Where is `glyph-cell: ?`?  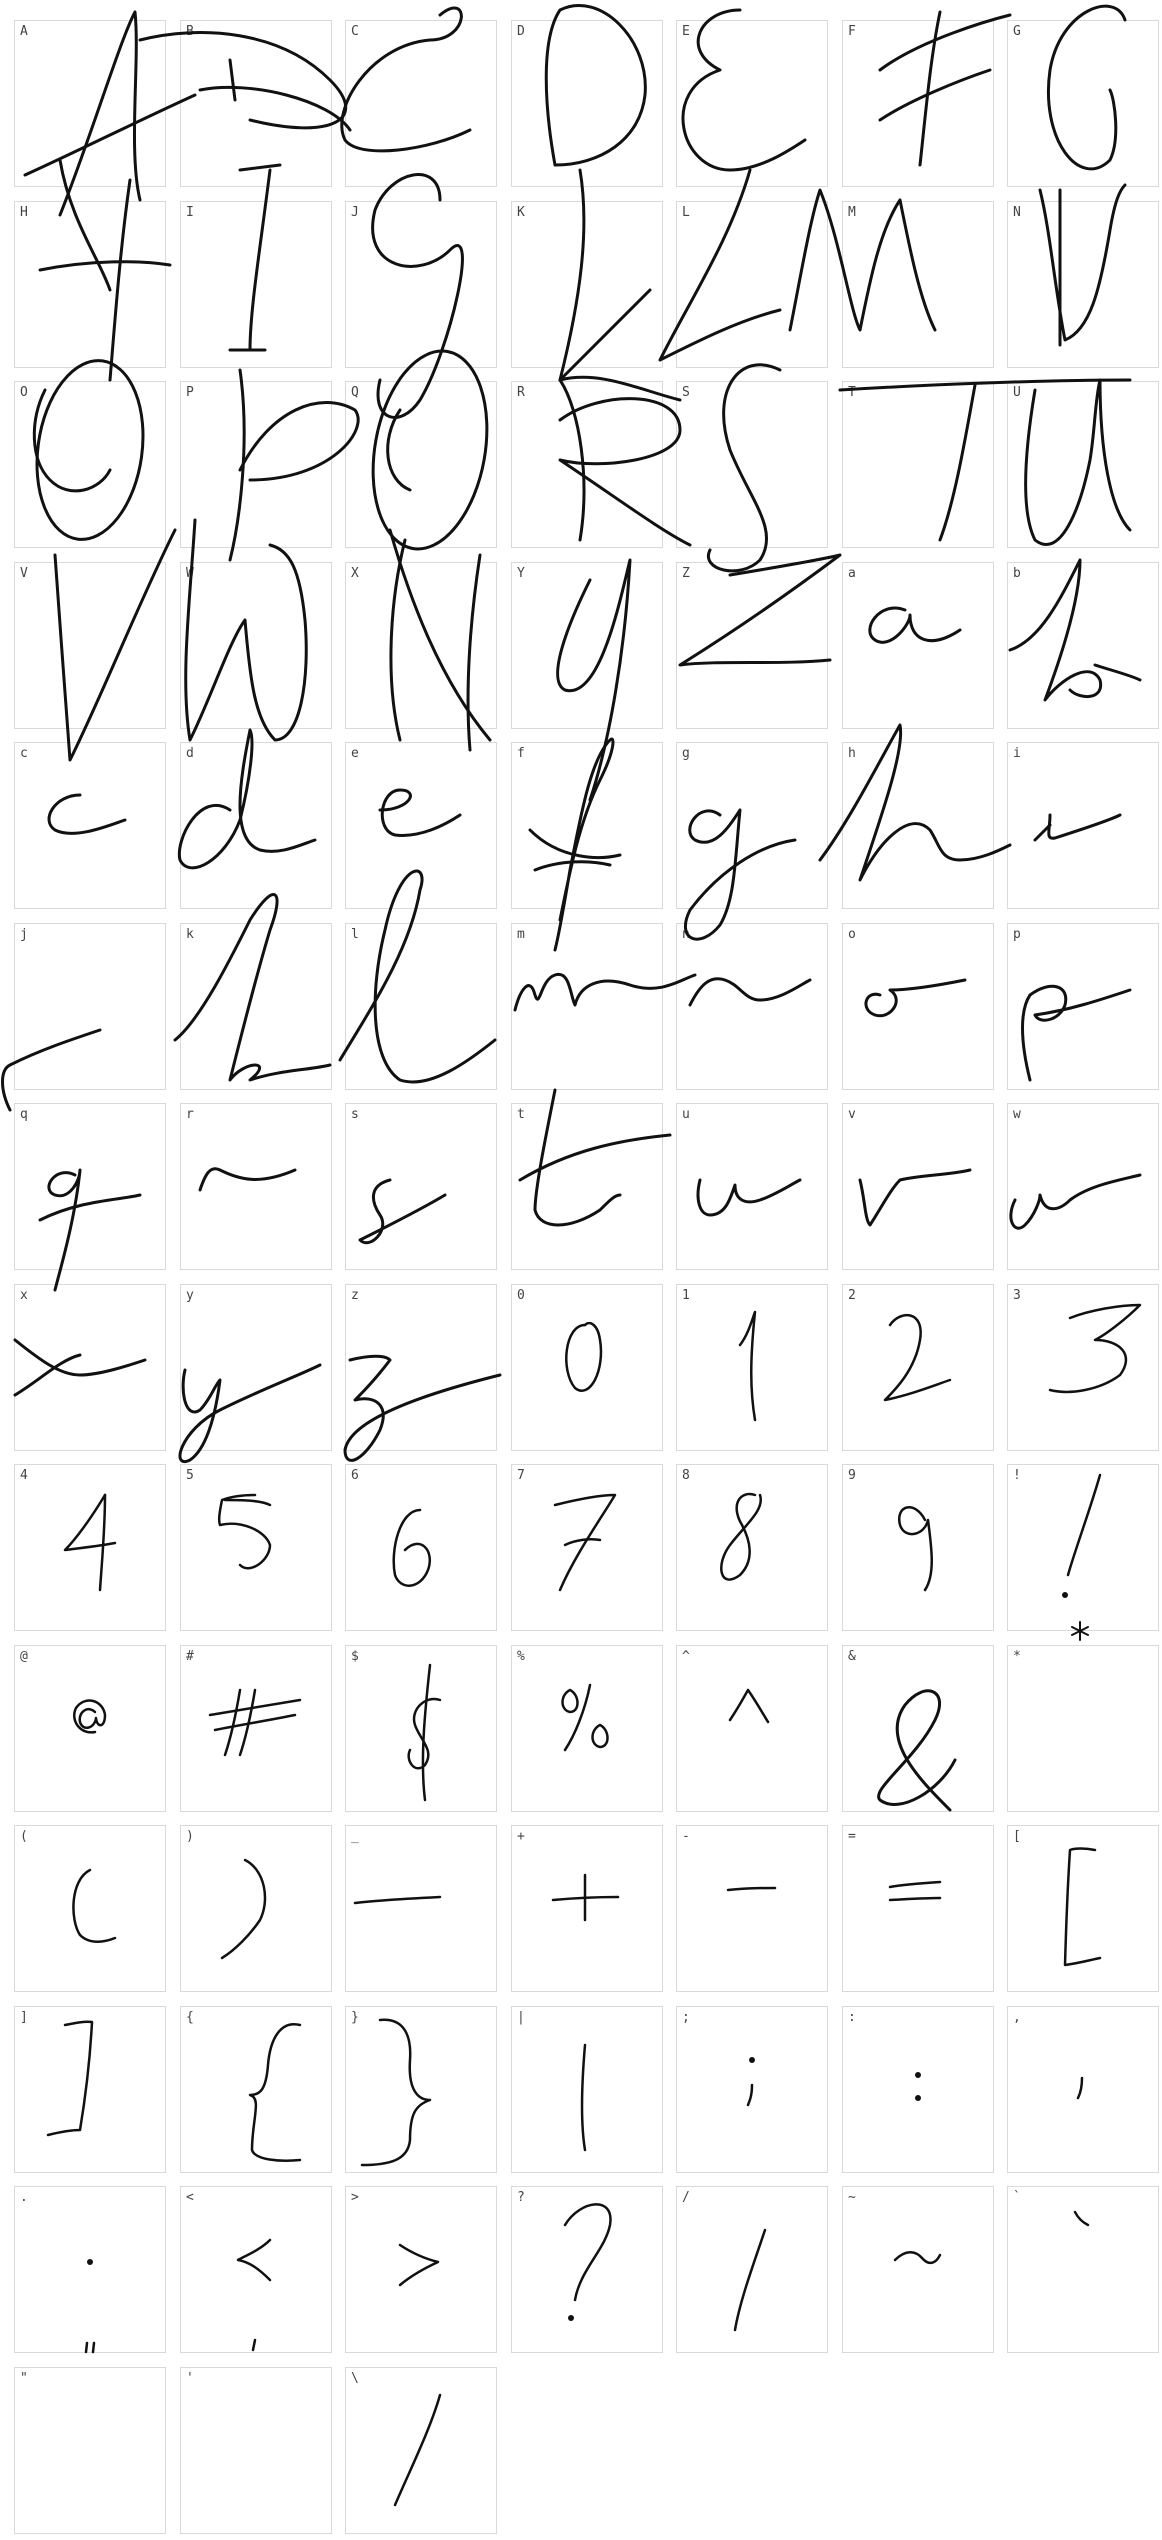
glyph-cell: ? is located at coordinates (587, 2269).